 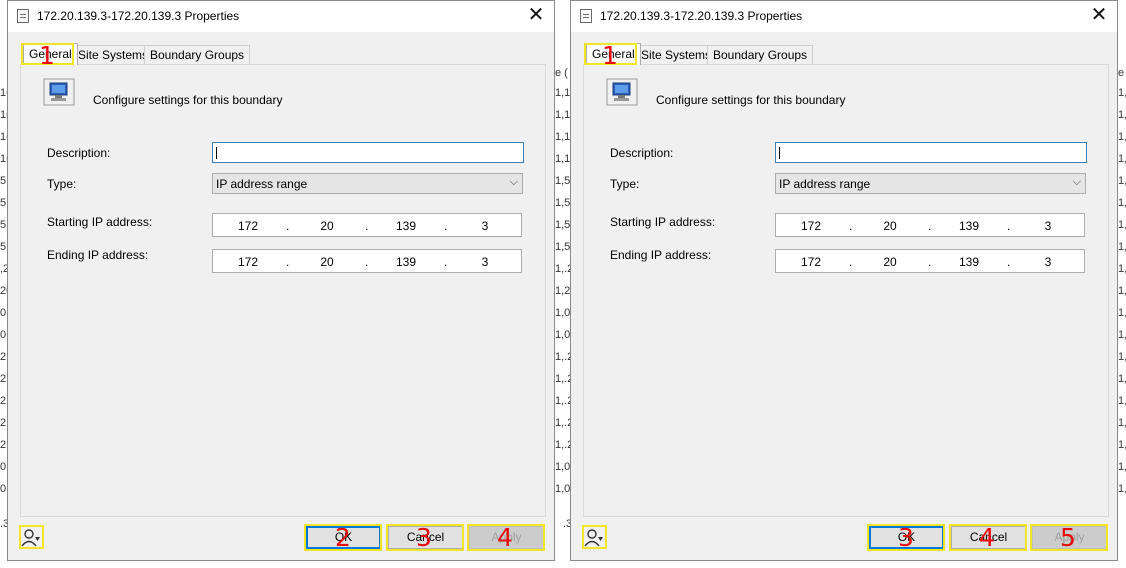 I want to click on background-list-cell: 1,20, so click(x=563, y=291).